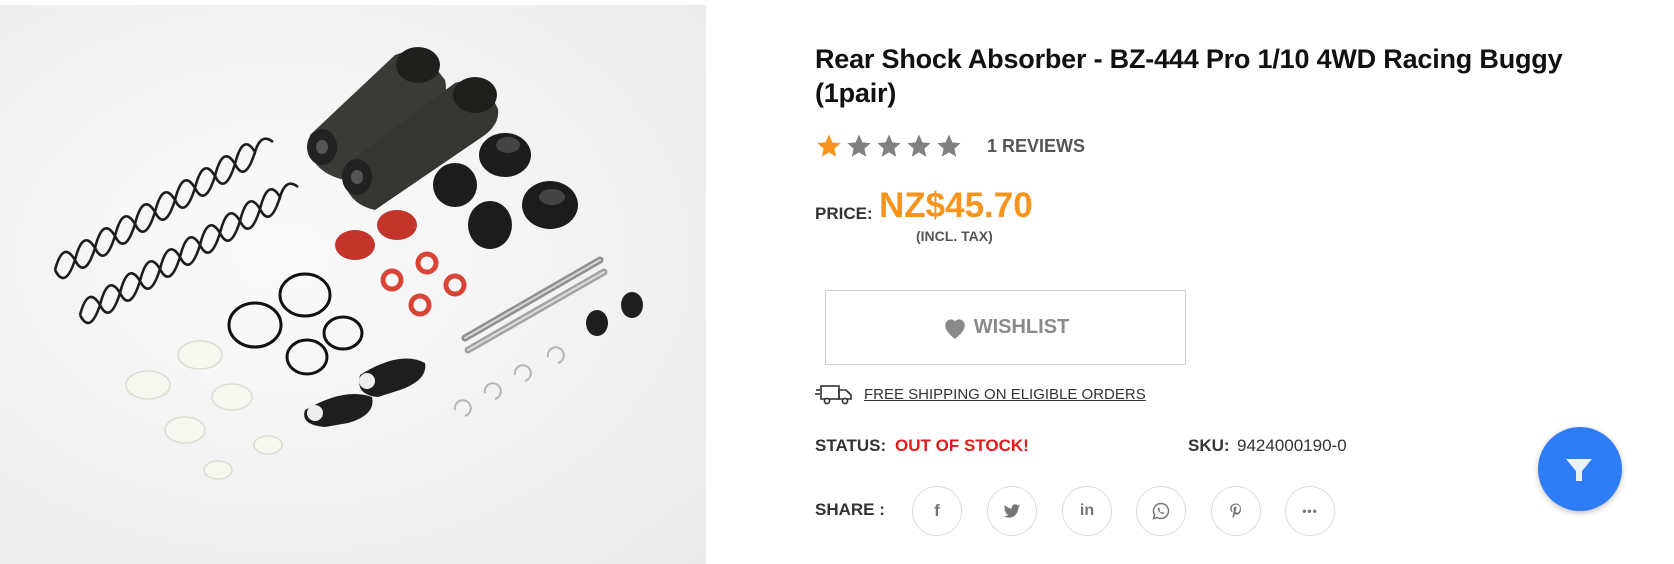  I want to click on facebook-icon: f, so click(937, 510).